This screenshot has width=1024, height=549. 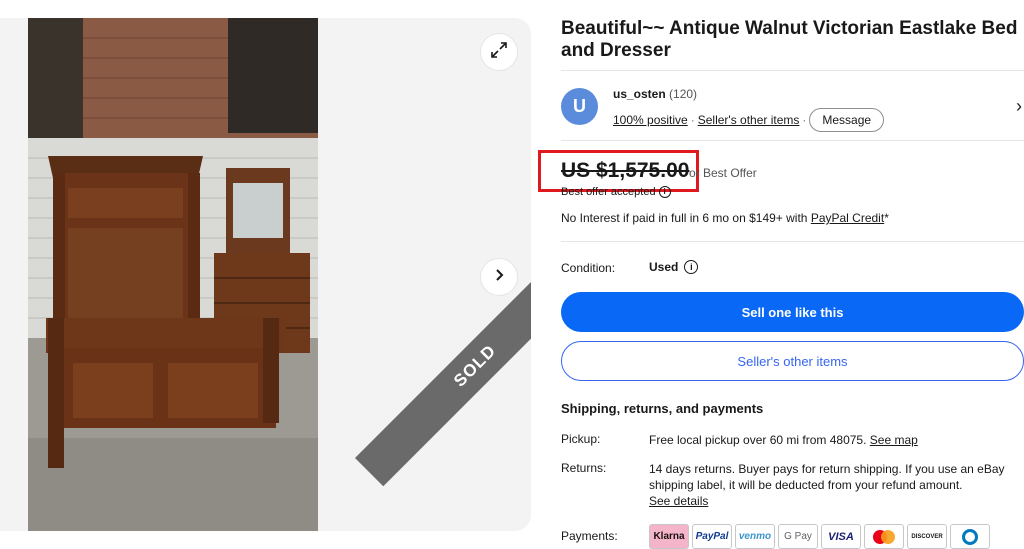 What do you see at coordinates (847, 120) in the screenshot?
I see `message-button: Message` at bounding box center [847, 120].